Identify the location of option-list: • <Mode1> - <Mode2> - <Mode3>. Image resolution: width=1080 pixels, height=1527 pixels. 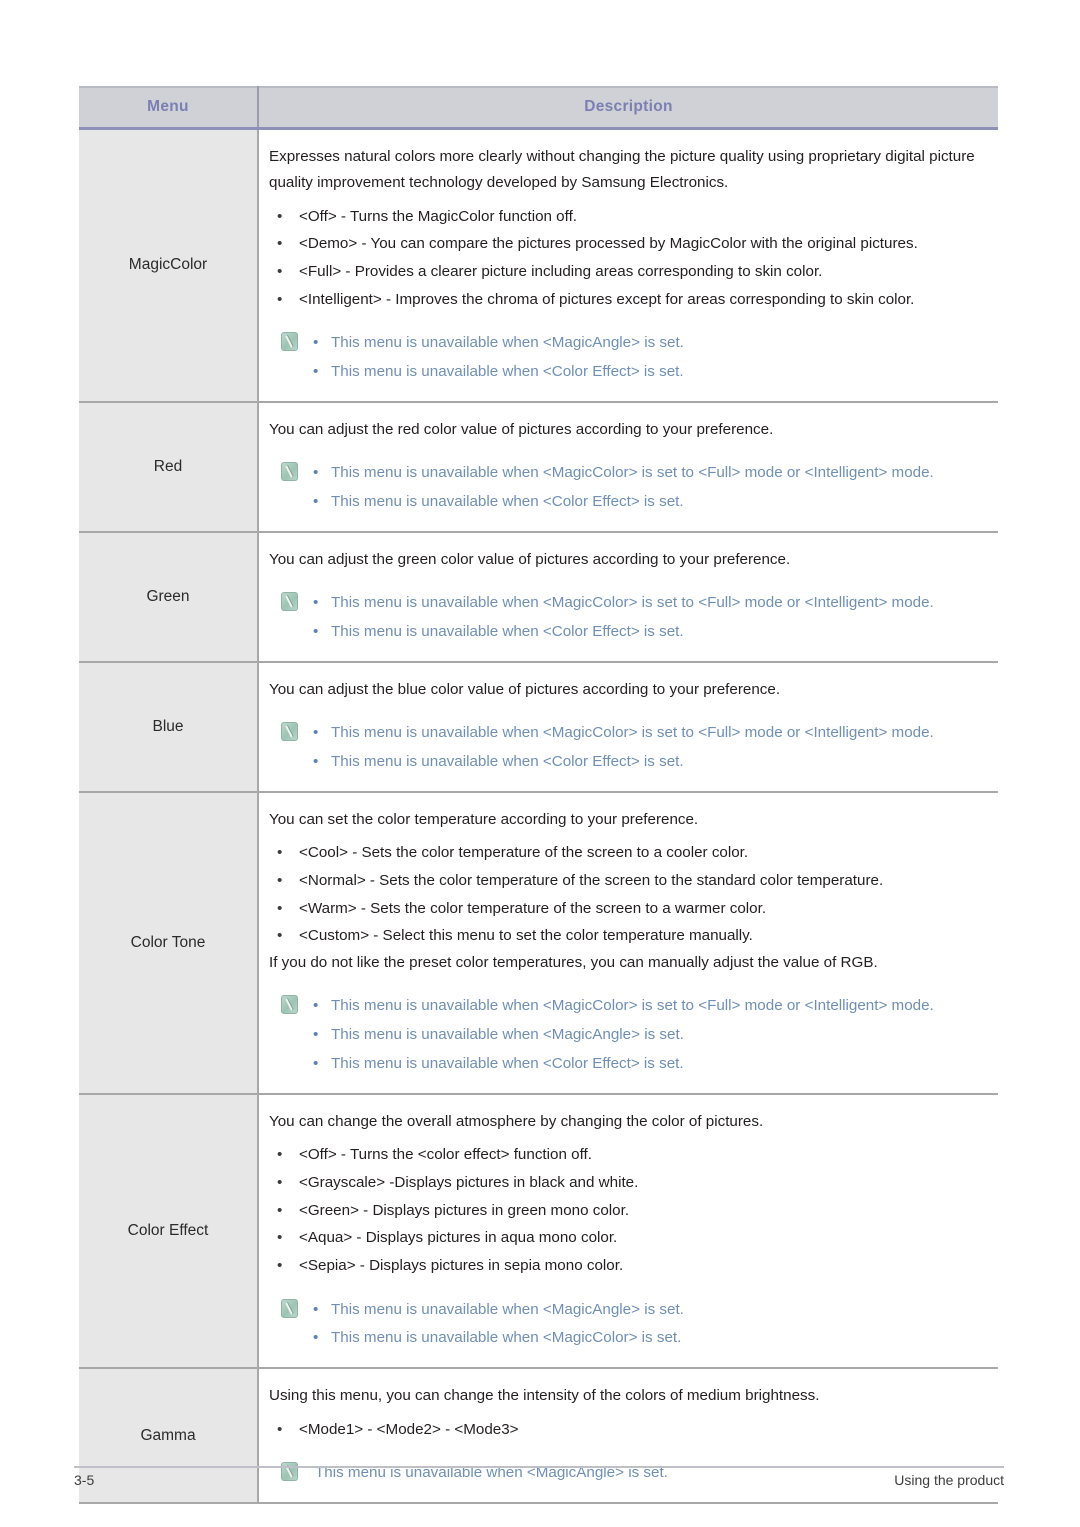
(626, 1430).